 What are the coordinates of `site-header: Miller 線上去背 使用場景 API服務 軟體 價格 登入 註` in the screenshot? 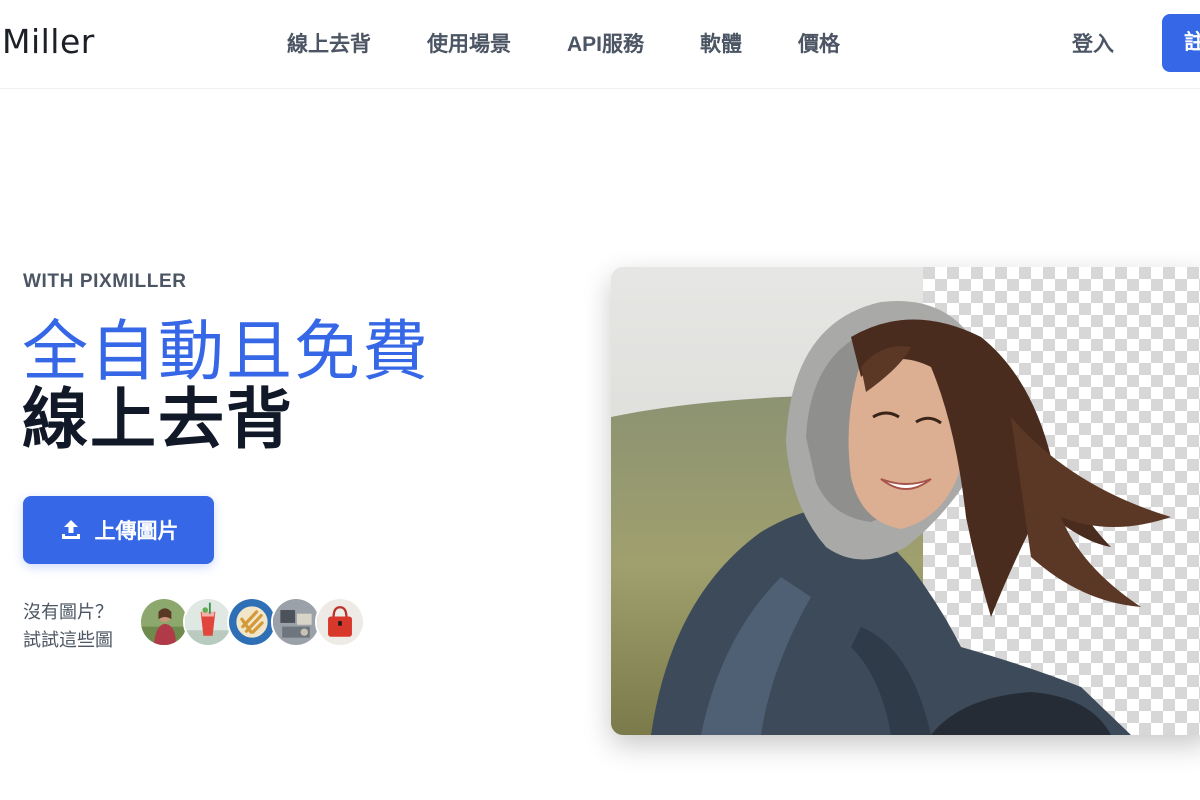 It's located at (600, 44).